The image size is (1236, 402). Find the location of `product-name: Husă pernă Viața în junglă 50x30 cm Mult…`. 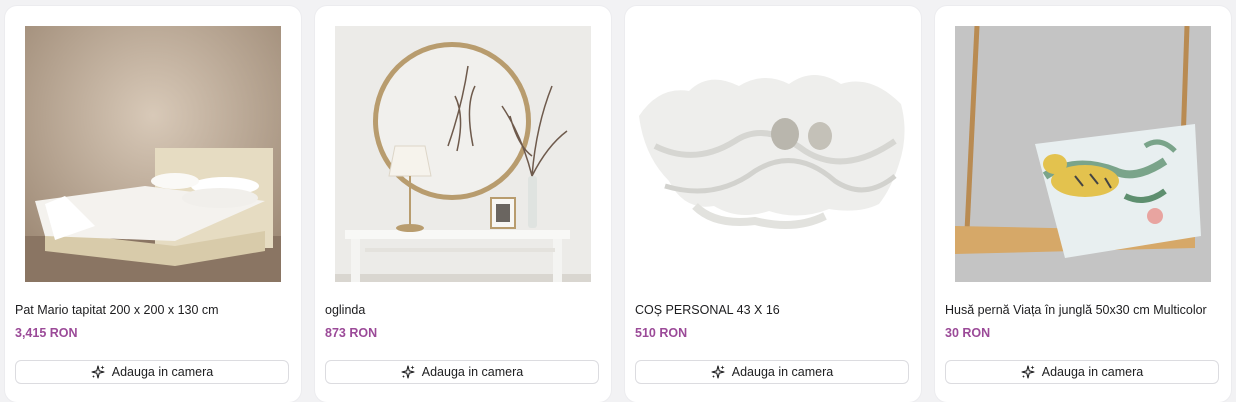

product-name: Husă pernă Viața în junglă 50x30 cm Mult… is located at coordinates (1084, 310).